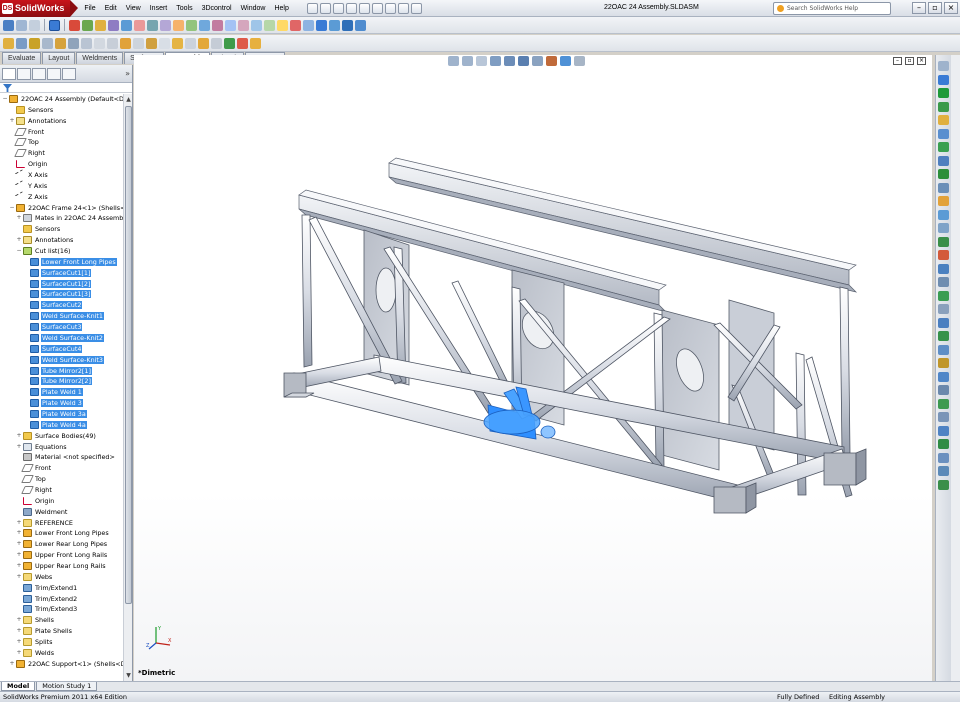 The width and height of the screenshot is (960, 702). Describe the element at coordinates (39, 74) in the screenshot. I see `configuration-manager-tab-icon` at that location.